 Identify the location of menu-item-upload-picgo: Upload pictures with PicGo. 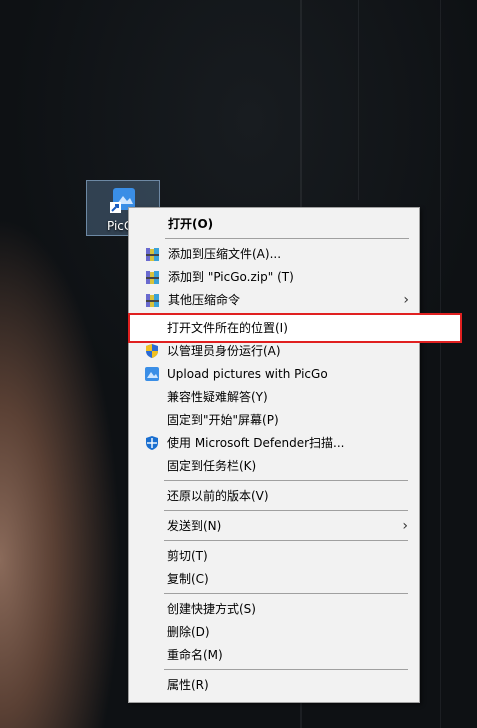
(273, 374).